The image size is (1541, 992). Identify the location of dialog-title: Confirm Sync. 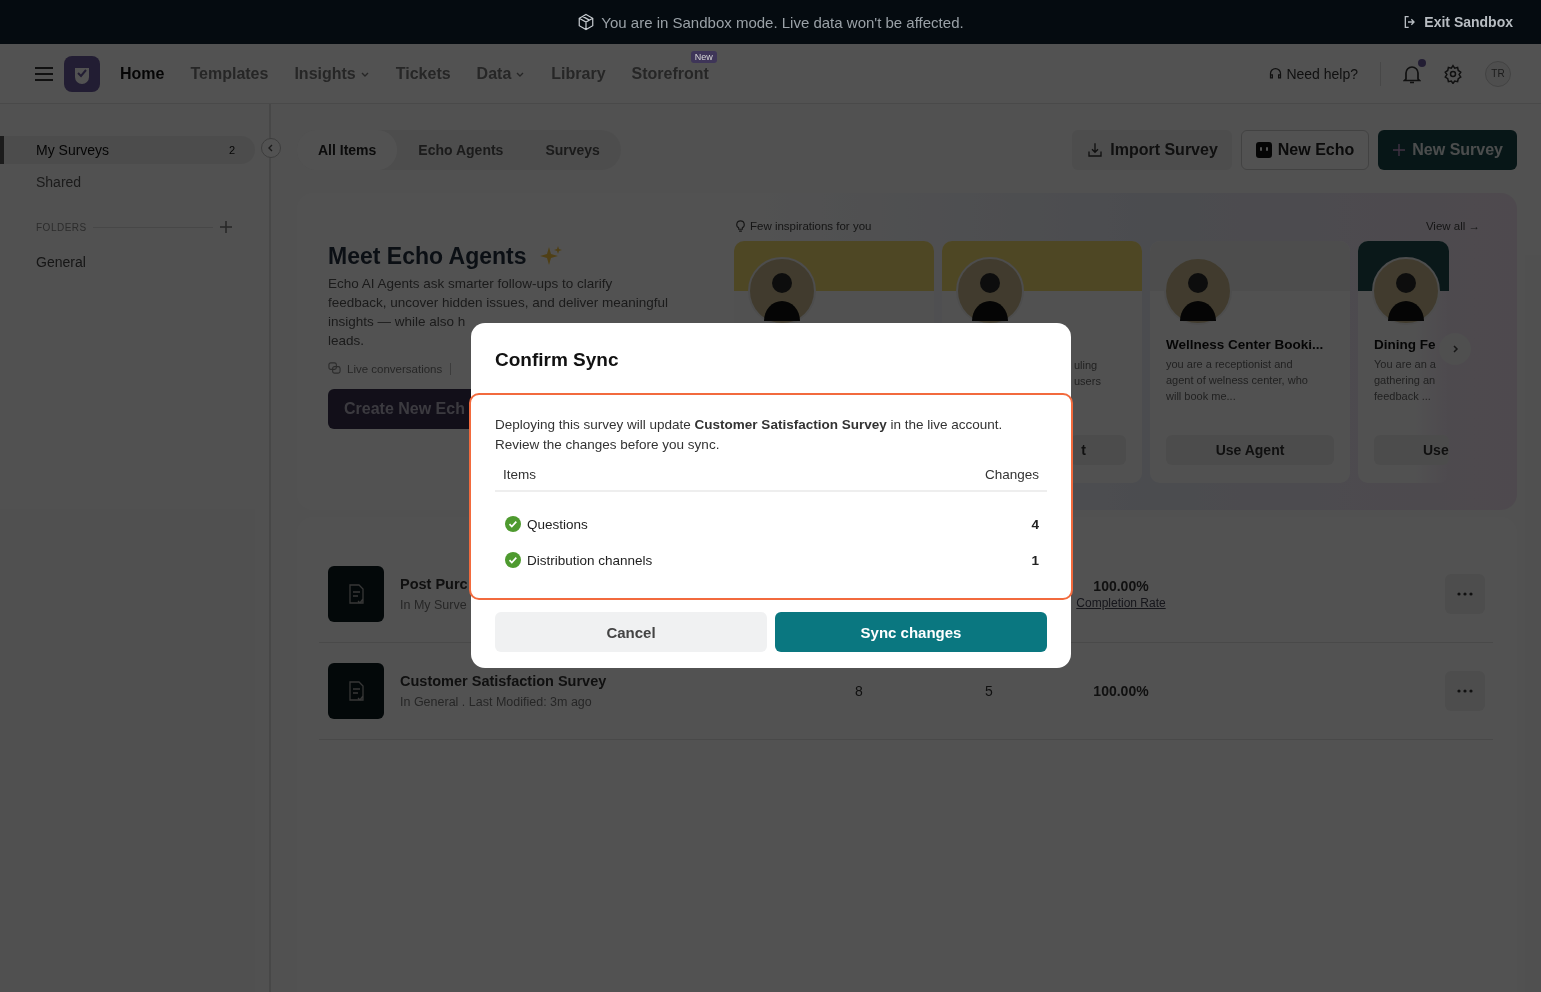
(557, 360).